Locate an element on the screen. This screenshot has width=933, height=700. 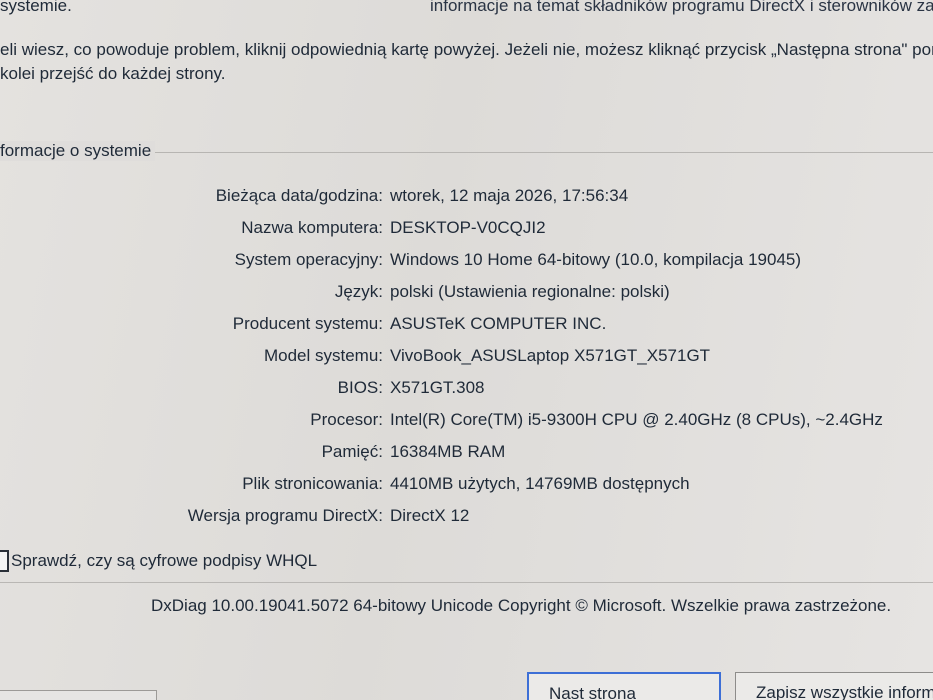
info-value: VivoBook_ASUSLaptop X571GT_X571GT is located at coordinates (550, 355).